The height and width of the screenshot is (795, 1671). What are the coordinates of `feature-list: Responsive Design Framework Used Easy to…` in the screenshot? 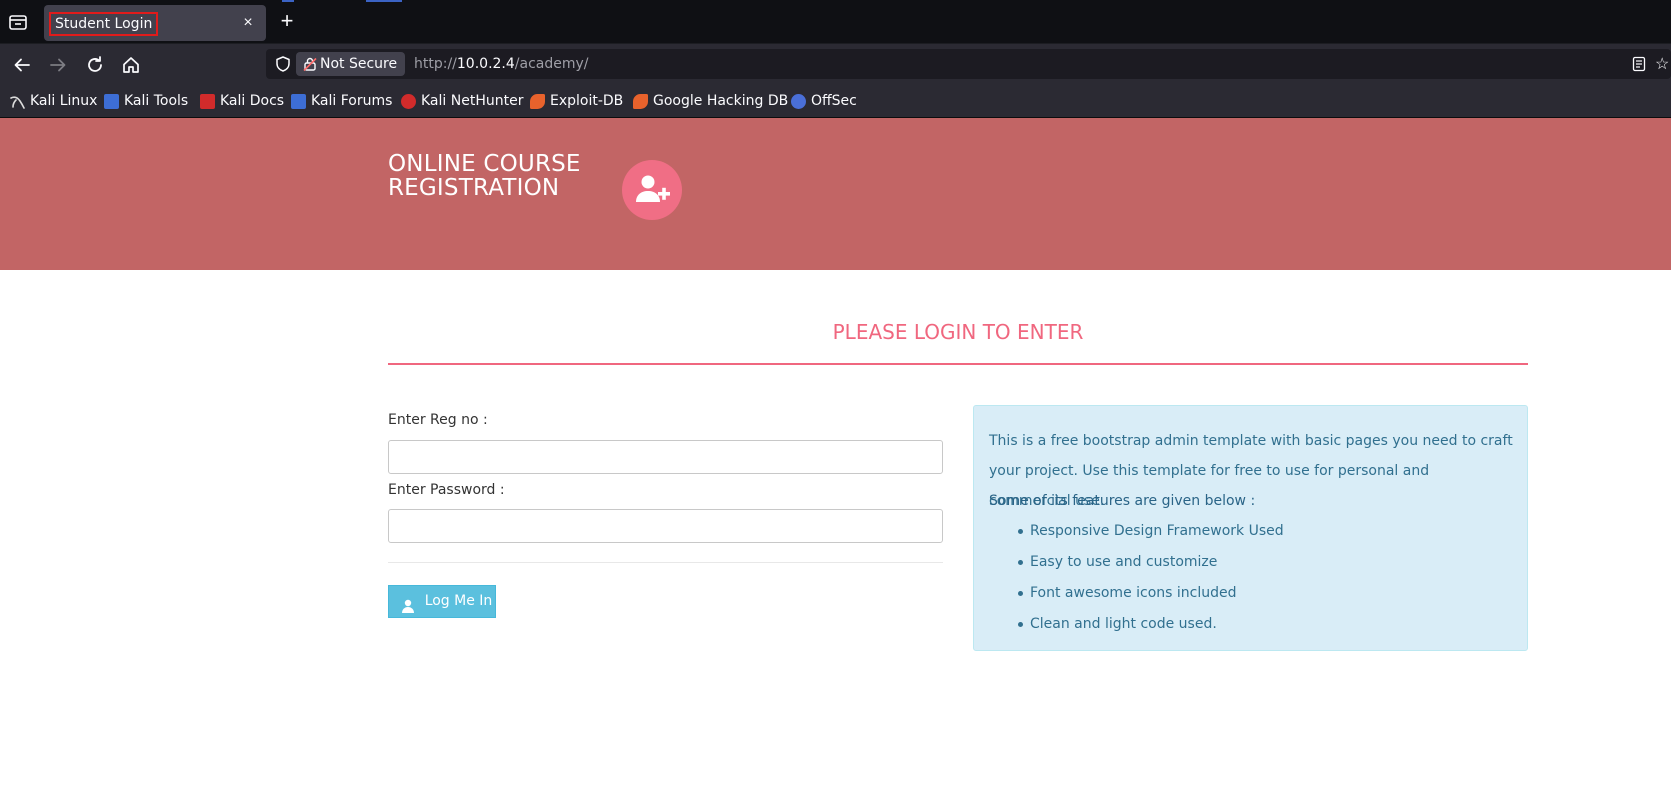 It's located at (1151, 578).